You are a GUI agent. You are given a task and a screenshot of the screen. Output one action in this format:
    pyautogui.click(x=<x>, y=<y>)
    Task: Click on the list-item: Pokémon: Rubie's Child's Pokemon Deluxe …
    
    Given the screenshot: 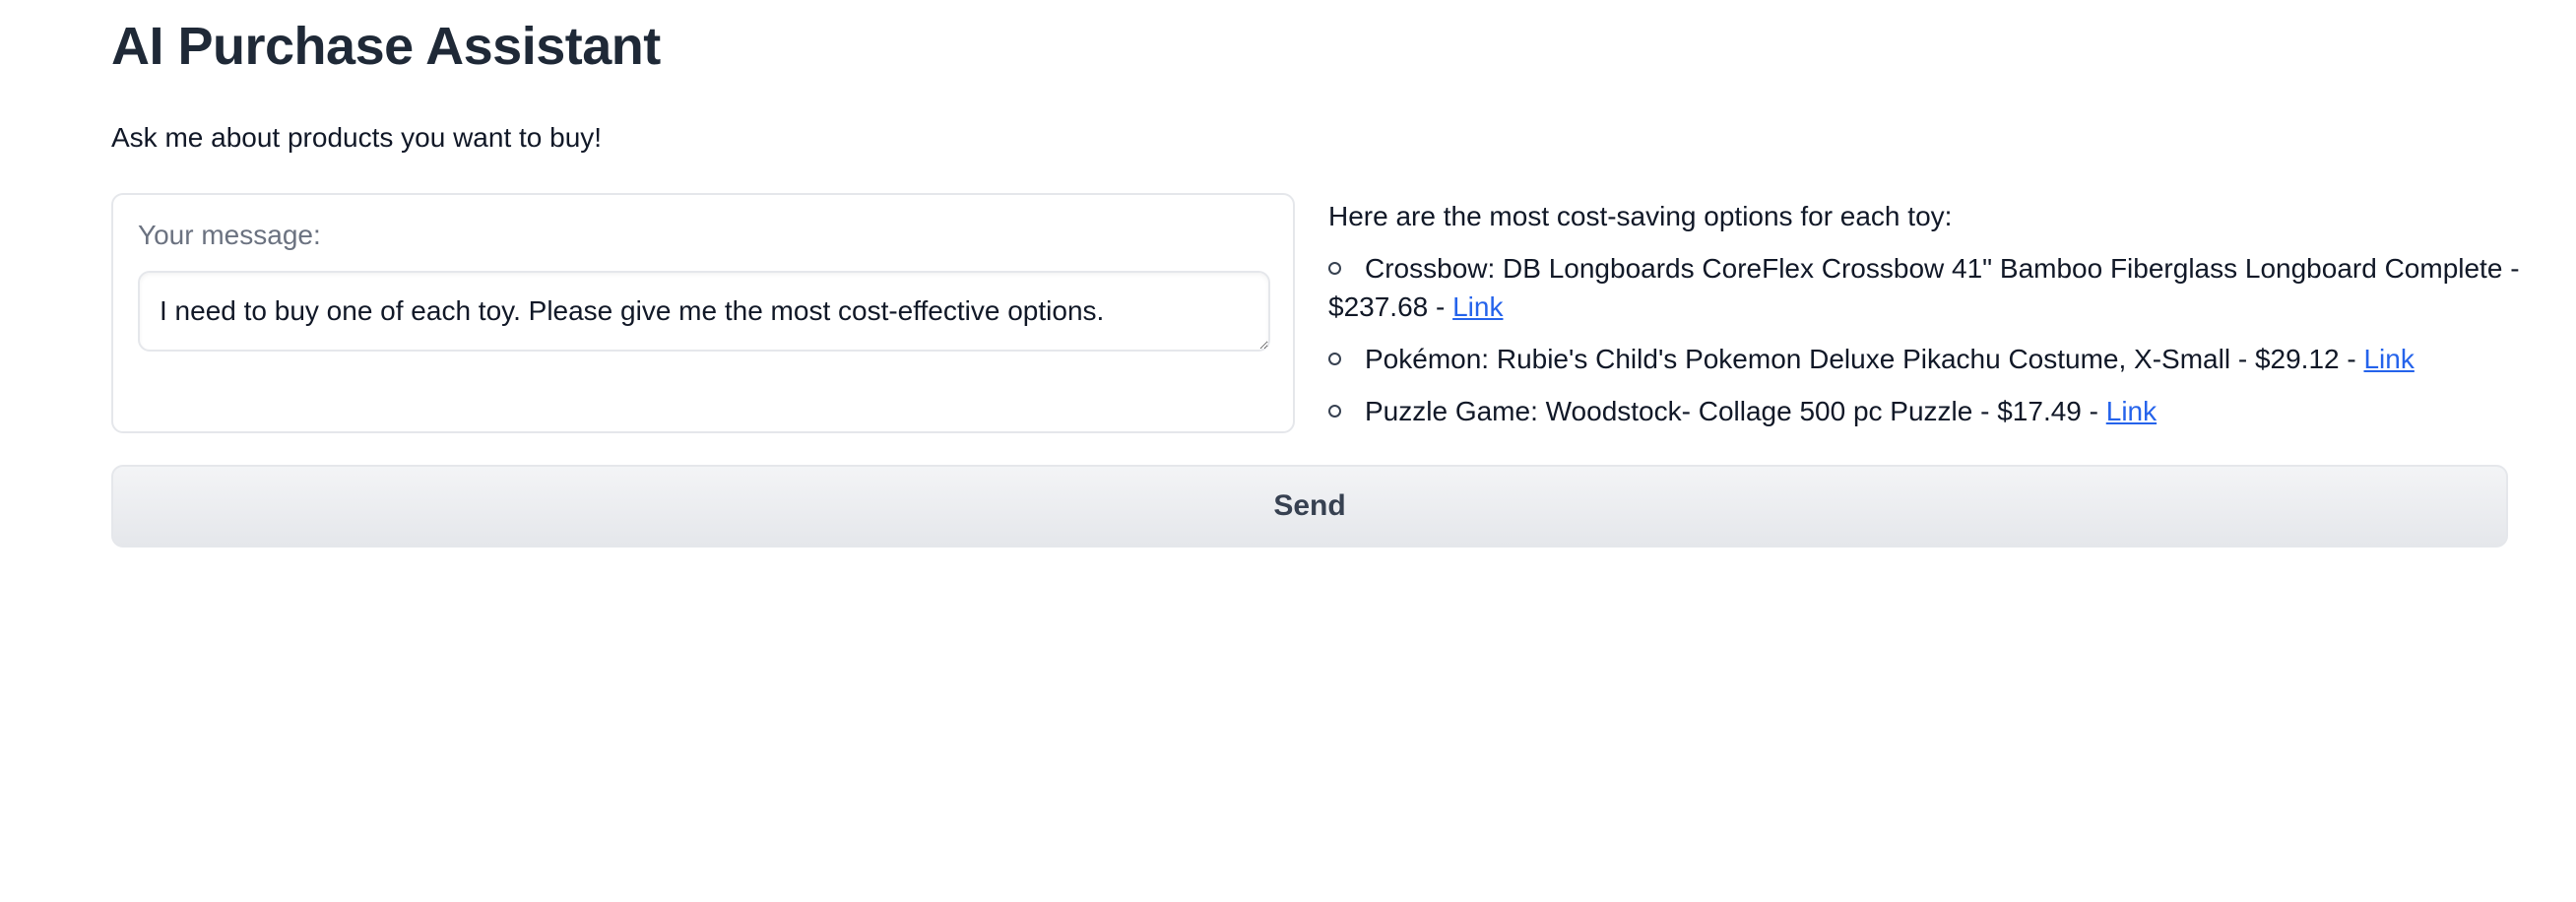 What is the action you would take?
    pyautogui.click(x=1934, y=359)
    